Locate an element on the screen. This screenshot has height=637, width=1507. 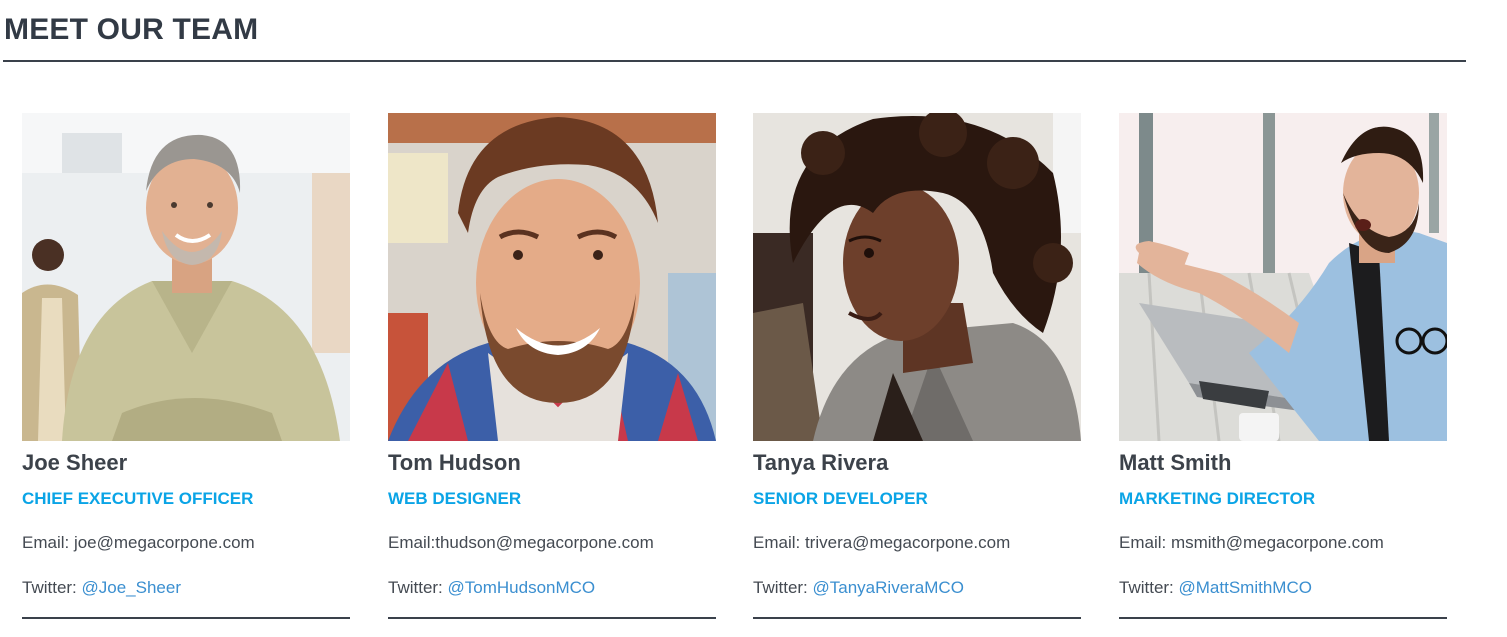
member-name: Joe Sheer is located at coordinates (75, 462).